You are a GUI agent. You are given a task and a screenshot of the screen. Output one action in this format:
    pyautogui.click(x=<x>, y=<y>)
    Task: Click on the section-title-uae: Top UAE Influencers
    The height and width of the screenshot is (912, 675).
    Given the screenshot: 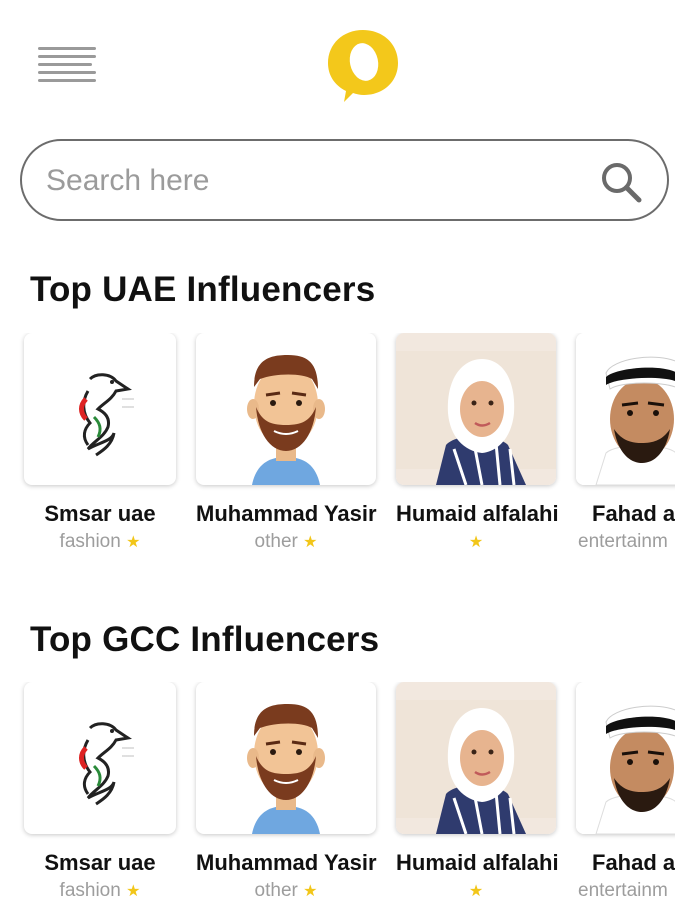 What is the action you would take?
    pyautogui.click(x=203, y=289)
    